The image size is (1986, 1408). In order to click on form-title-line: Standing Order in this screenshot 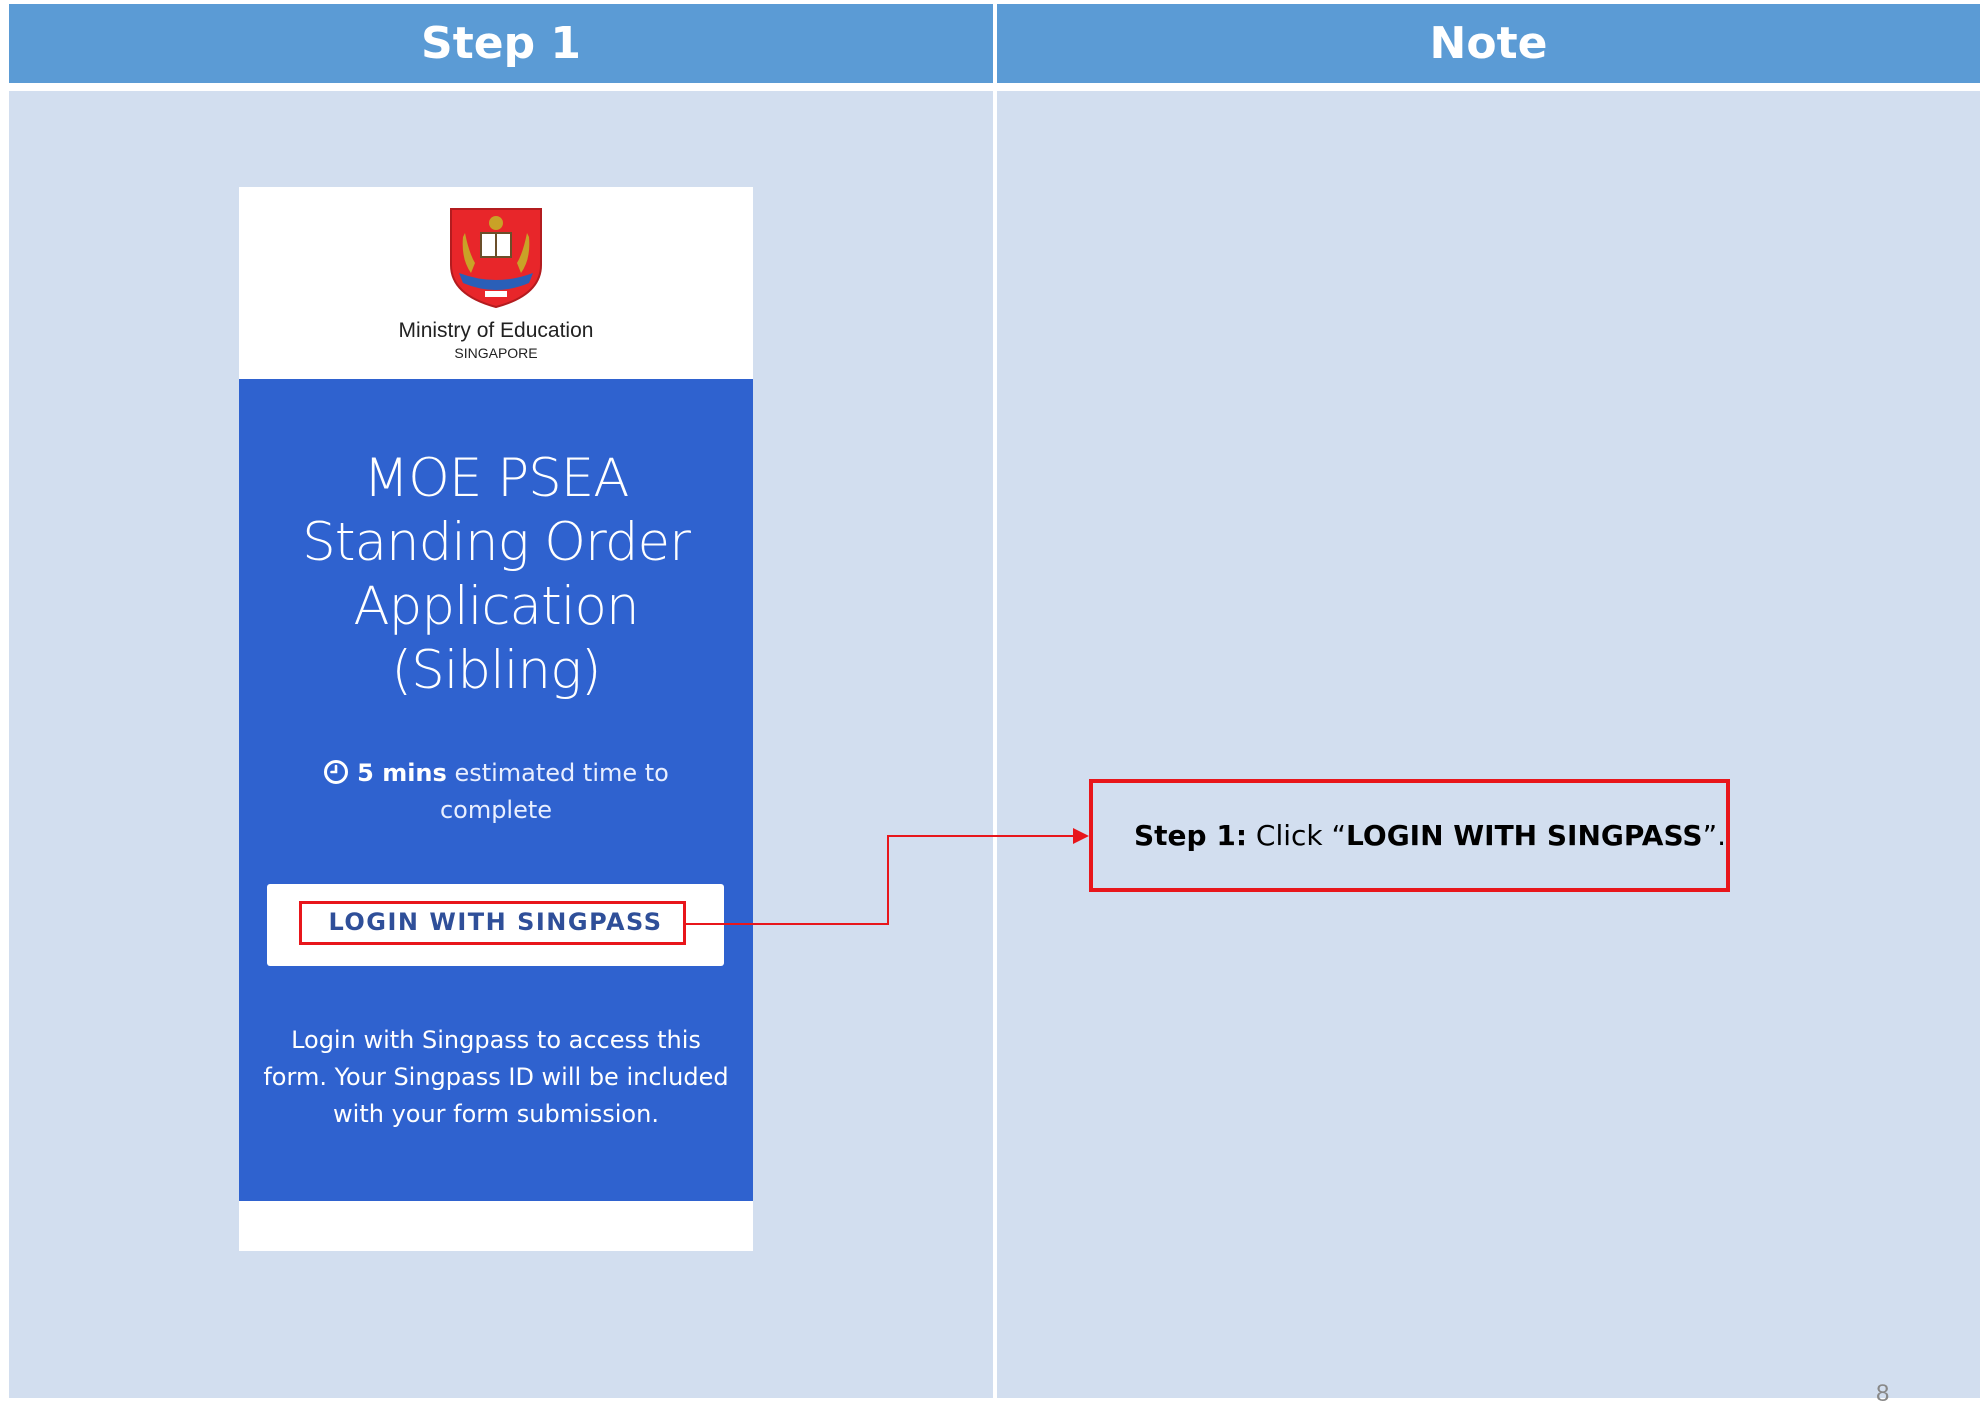, I will do `click(496, 542)`.